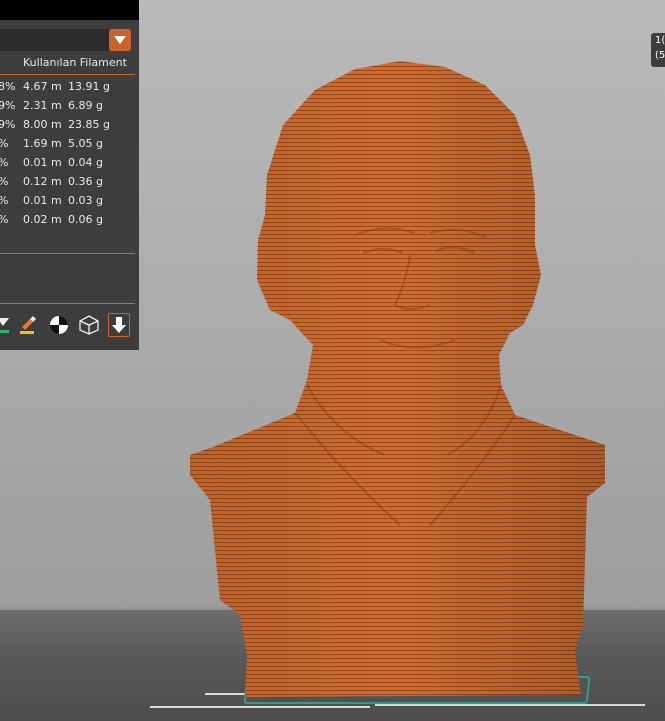  Describe the element at coordinates (42, 124) in the screenshot. I see `cell-length: 8.00 m` at that location.